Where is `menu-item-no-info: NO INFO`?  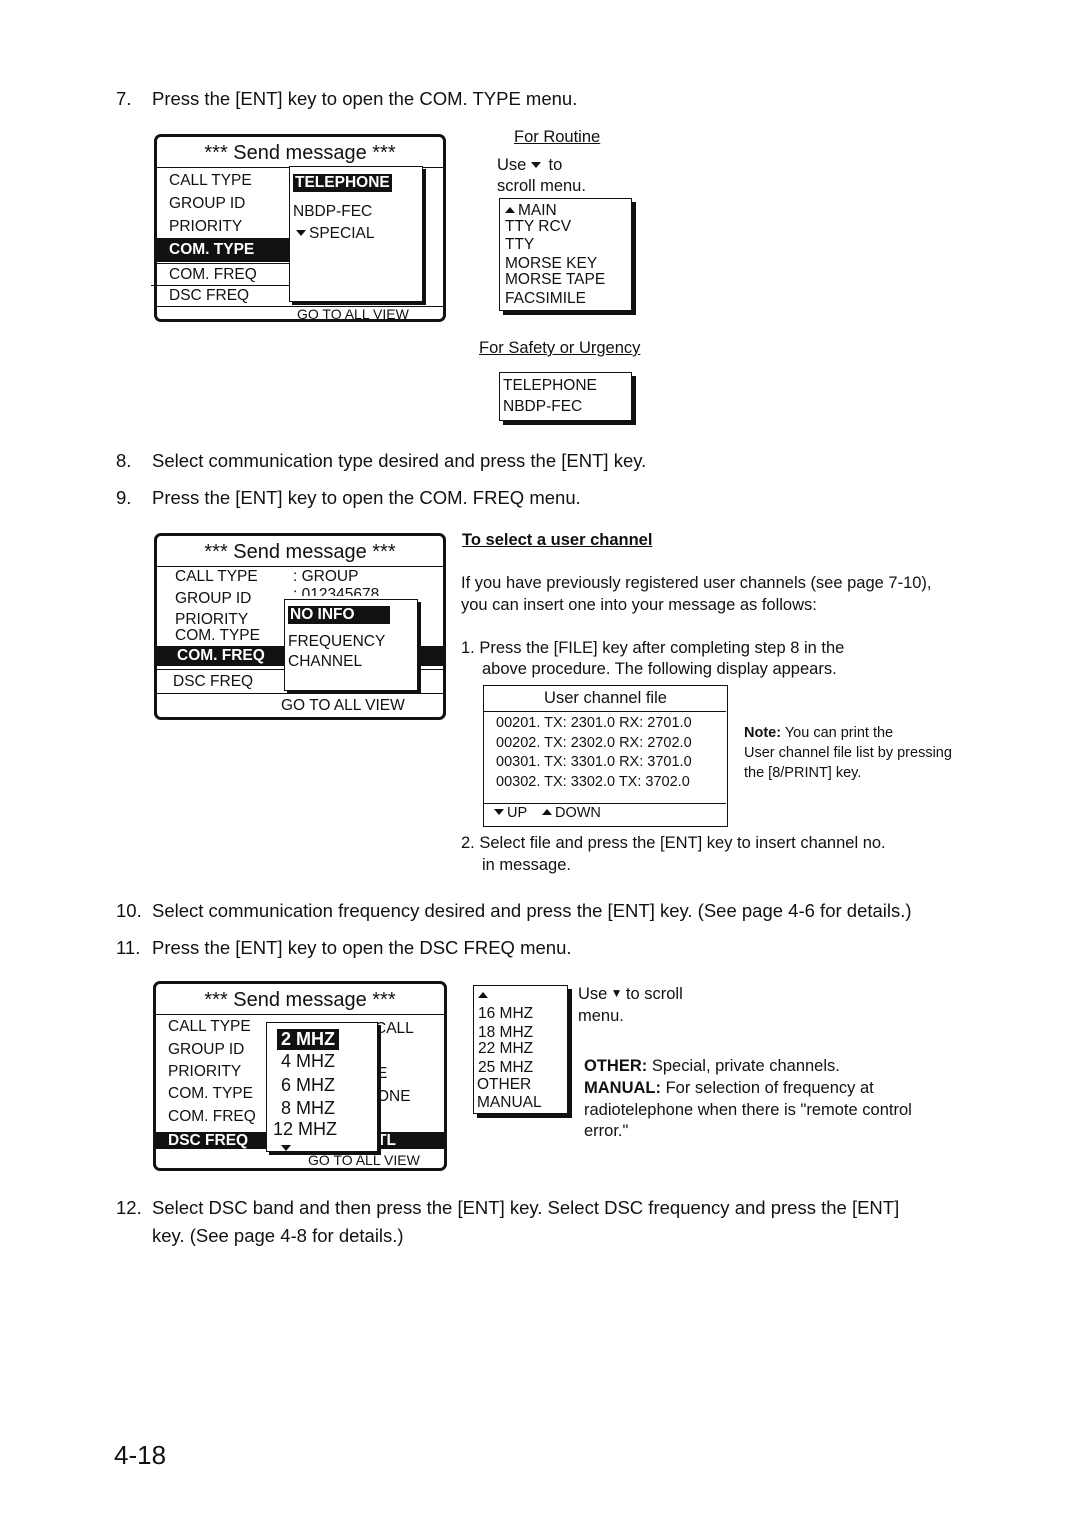 menu-item-no-info: NO INFO is located at coordinates (339, 615).